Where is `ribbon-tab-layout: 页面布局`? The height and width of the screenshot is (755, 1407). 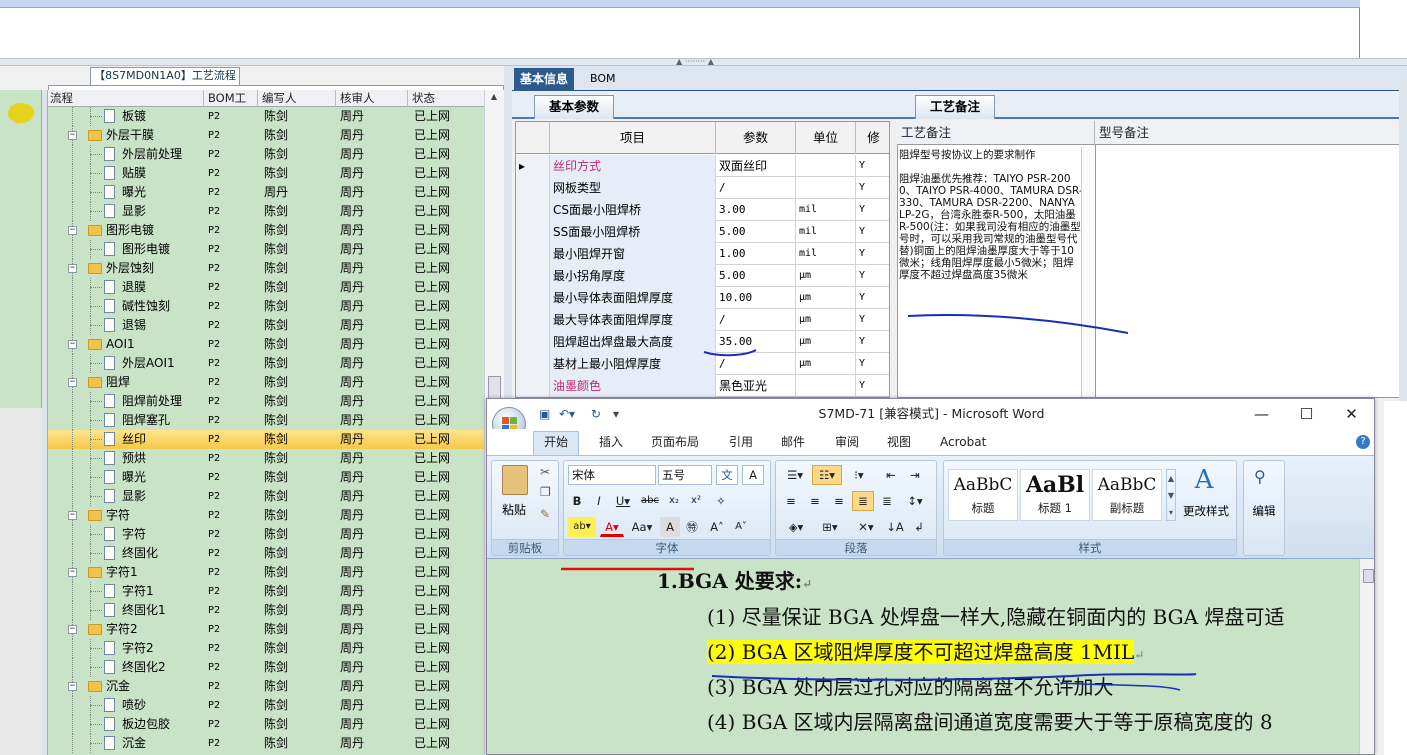 ribbon-tab-layout: 页面布局 is located at coordinates (675, 442).